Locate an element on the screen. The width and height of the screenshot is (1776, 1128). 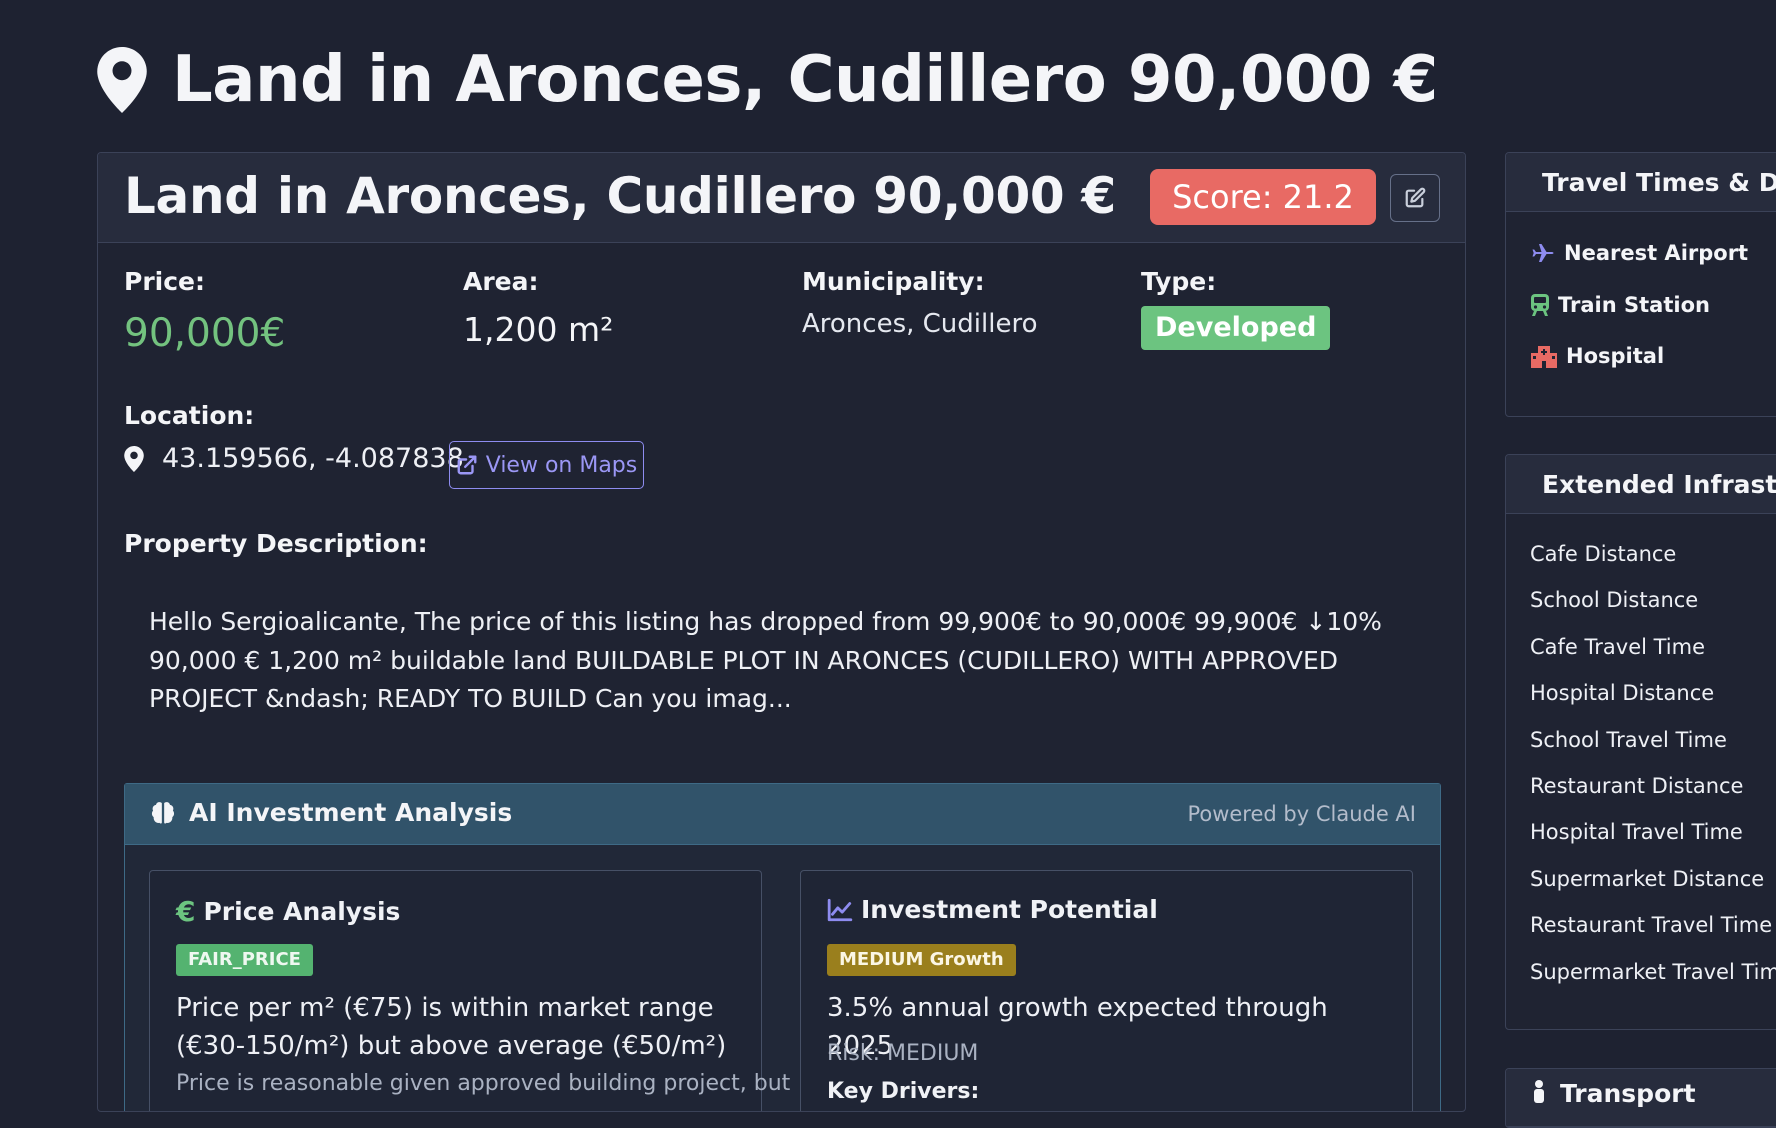
page-header: Land in Aronces, Cudillero 90,000 € is located at coordinates (767, 80).